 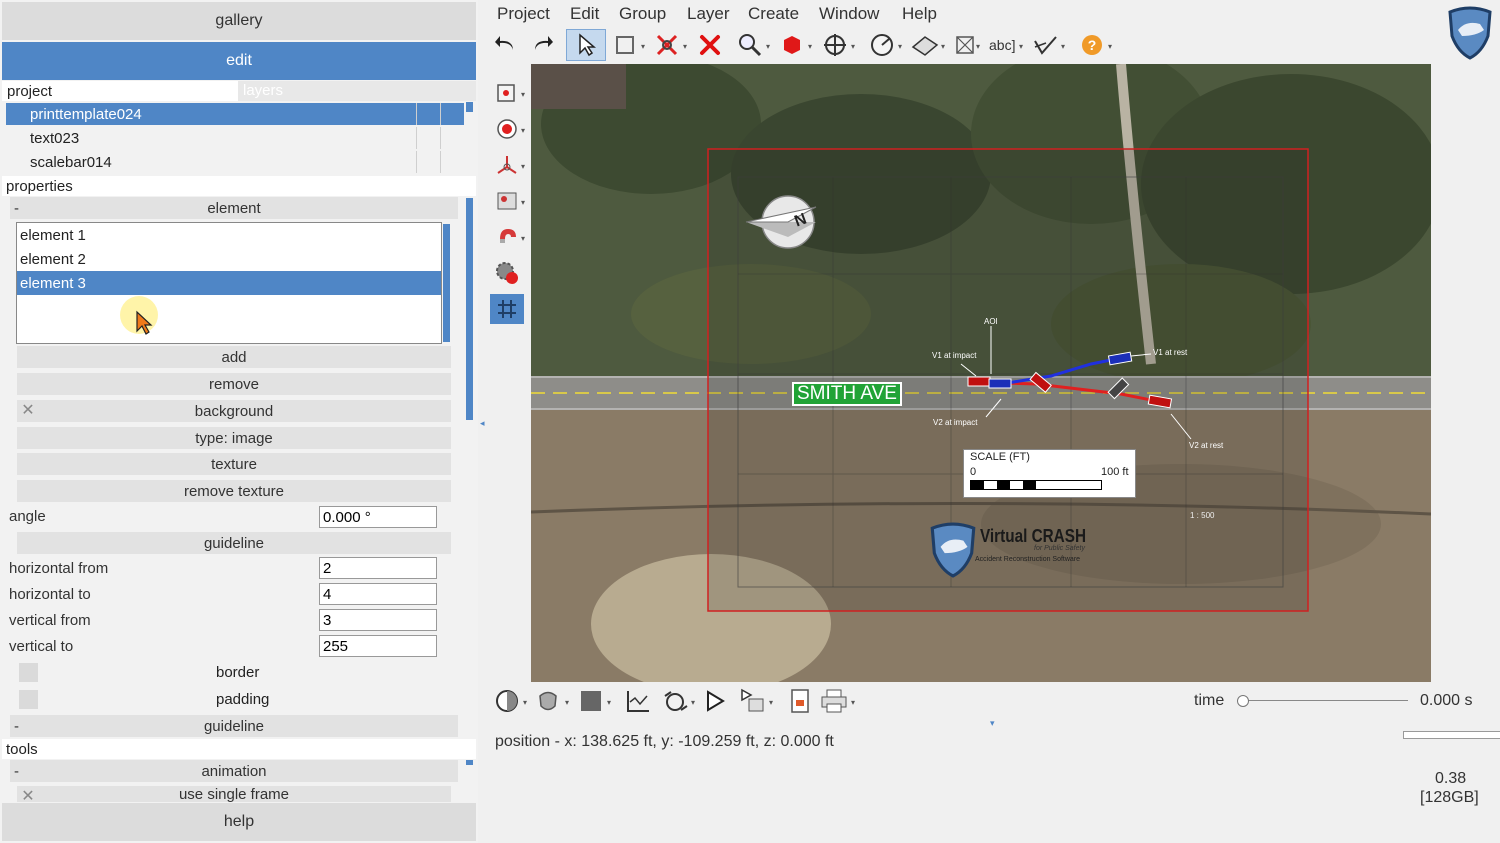 What do you see at coordinates (234, 384) in the screenshot?
I see `remove-button: remove` at bounding box center [234, 384].